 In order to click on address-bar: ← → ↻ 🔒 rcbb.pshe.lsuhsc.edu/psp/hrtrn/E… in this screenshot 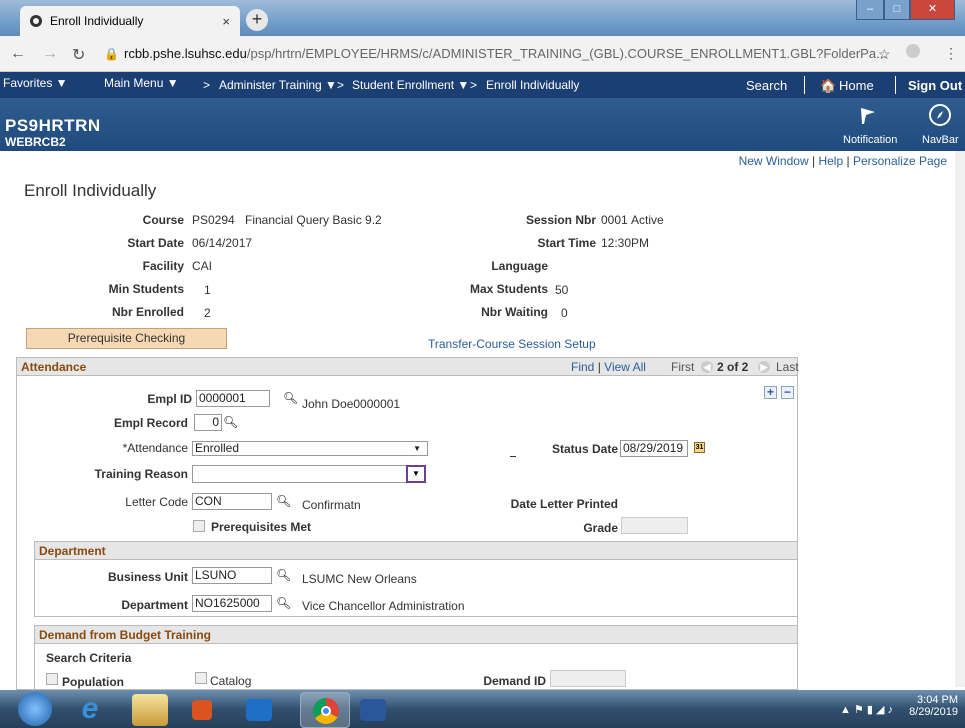, I will do `click(482, 54)`.